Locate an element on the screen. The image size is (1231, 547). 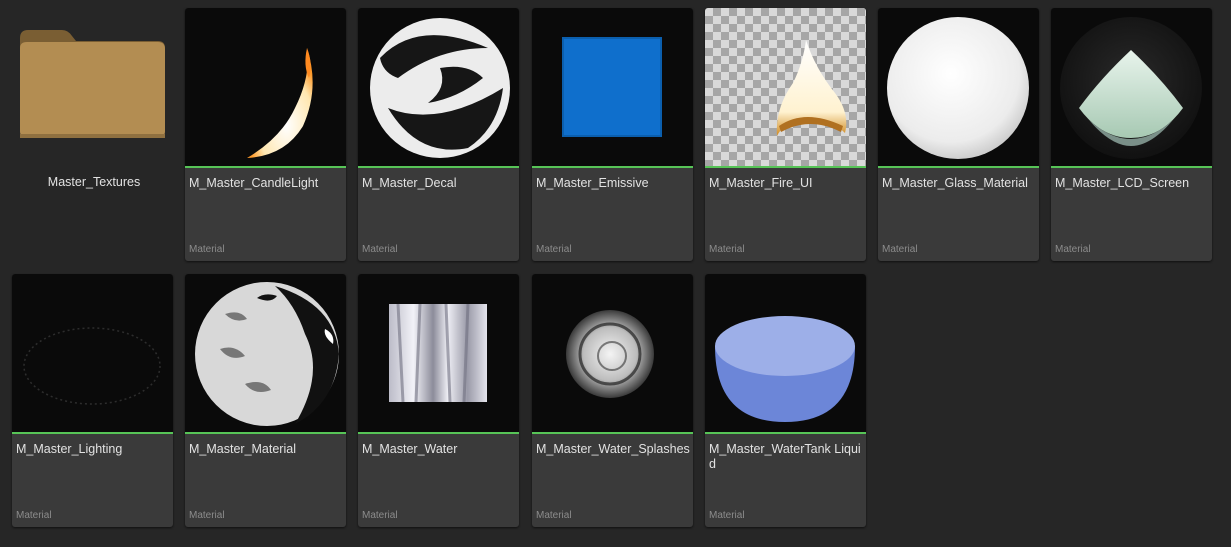
folder-master-textures: Master_Textures is located at coordinates (94, 134).